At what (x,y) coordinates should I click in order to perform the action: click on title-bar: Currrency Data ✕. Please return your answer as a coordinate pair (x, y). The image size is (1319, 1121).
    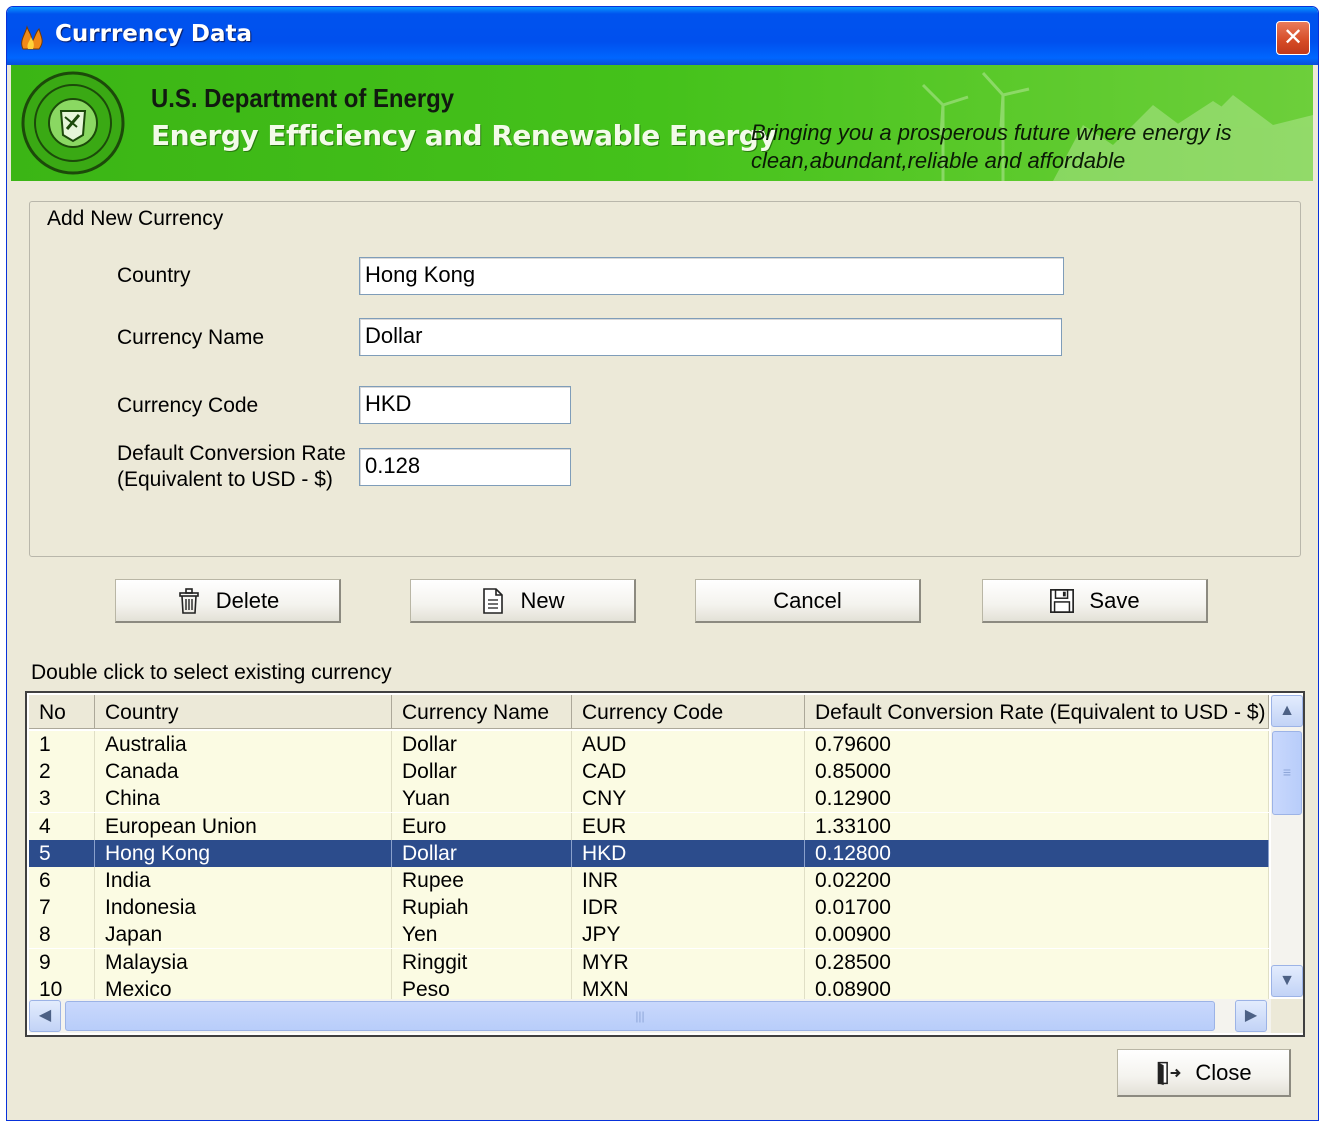
    Looking at the image, I should click on (662, 36).